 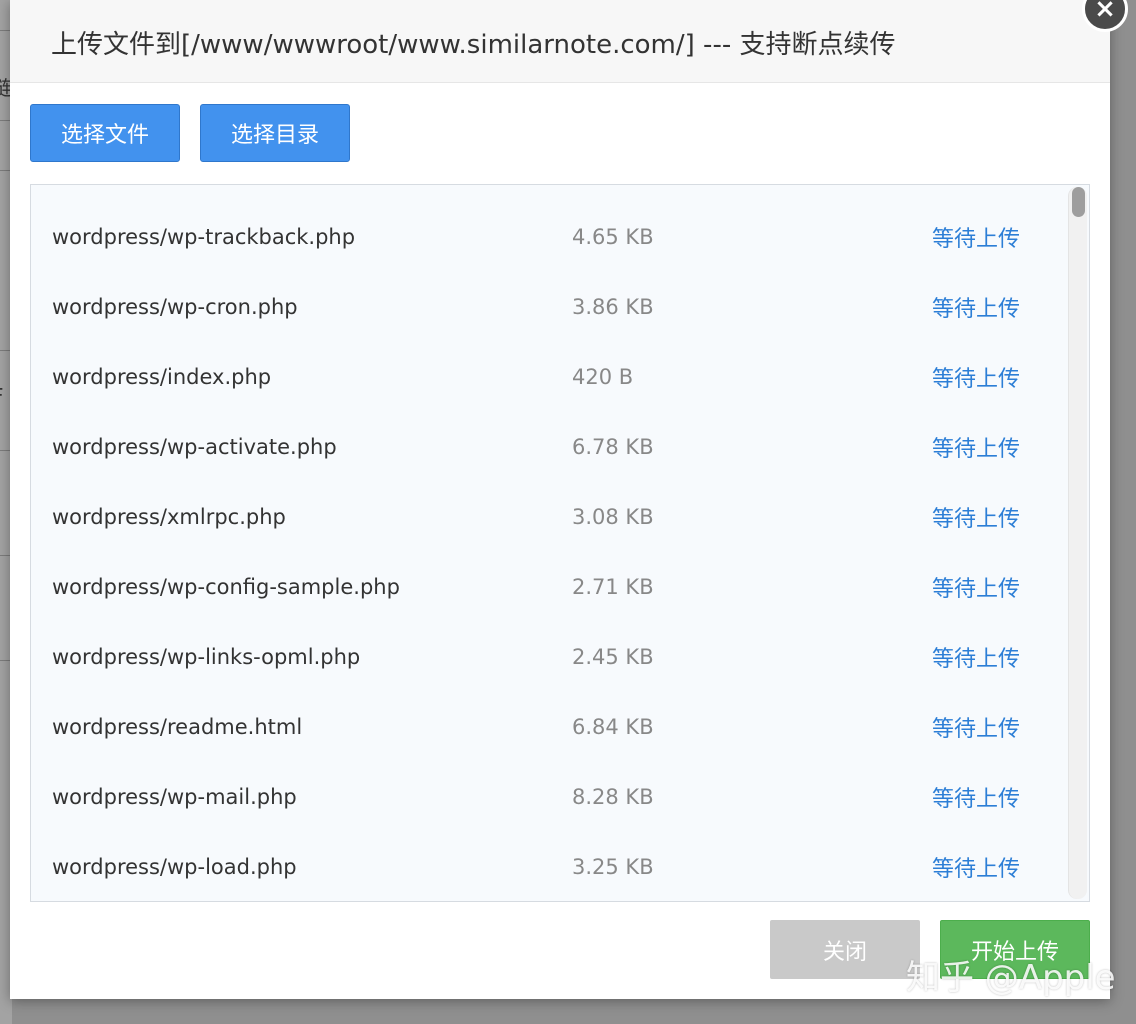 What do you see at coordinates (613, 517) in the screenshot?
I see `file-size: 3.08 KB` at bounding box center [613, 517].